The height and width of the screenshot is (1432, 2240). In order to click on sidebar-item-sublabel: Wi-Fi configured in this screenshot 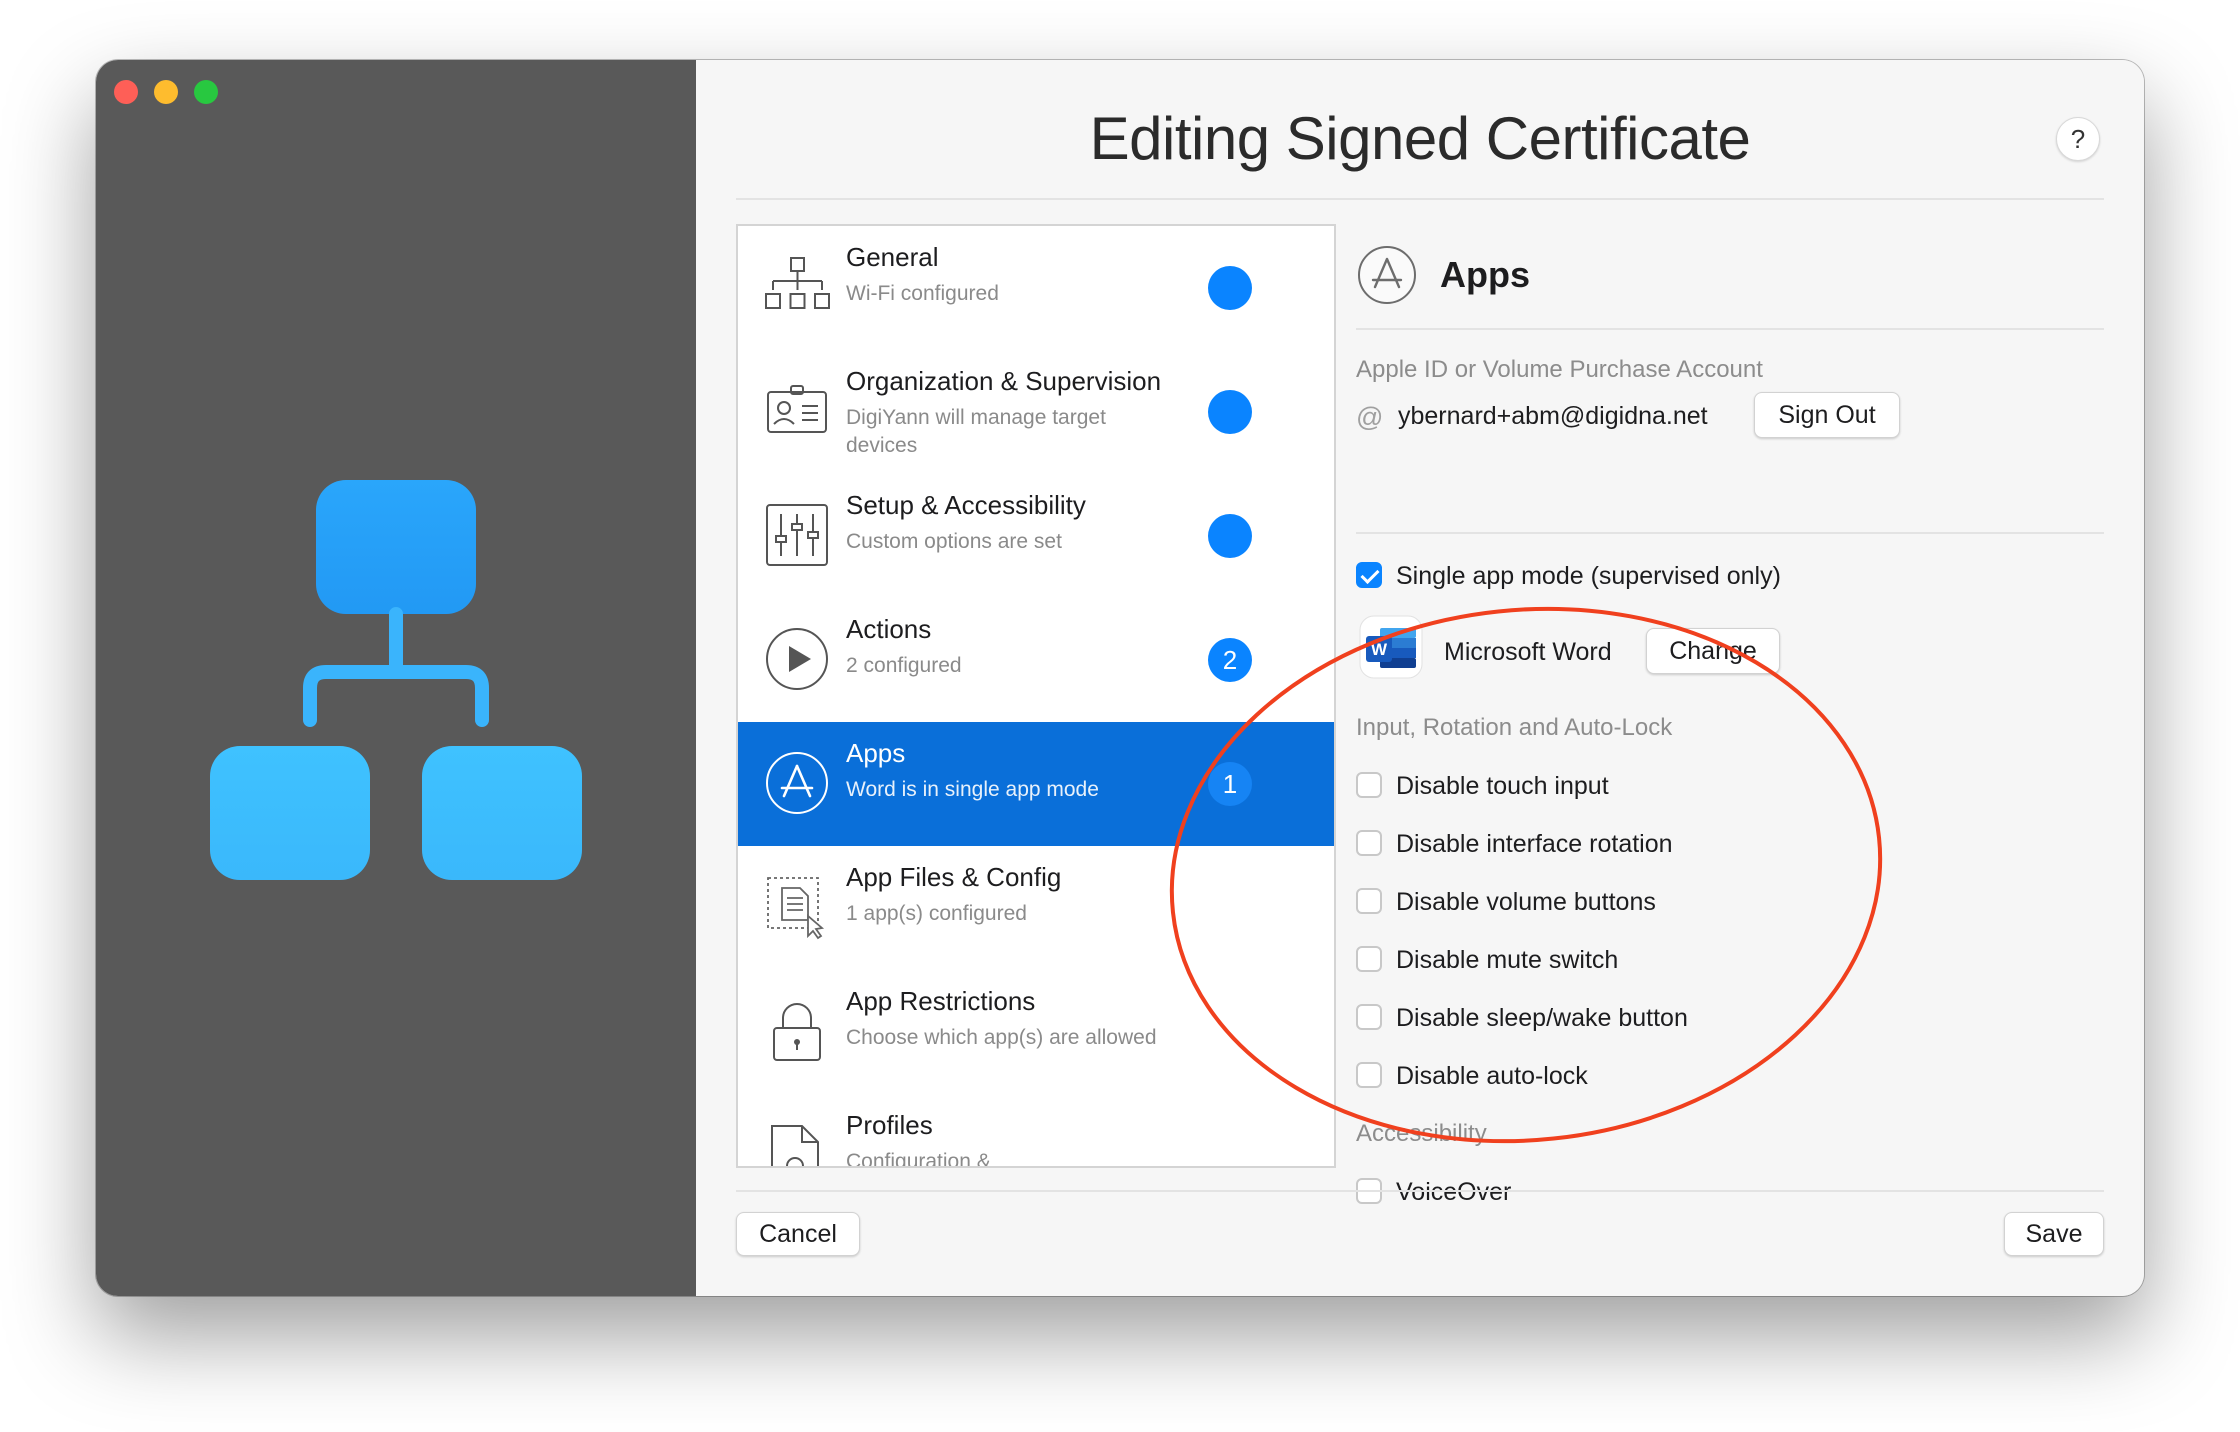, I will do `click(922, 293)`.